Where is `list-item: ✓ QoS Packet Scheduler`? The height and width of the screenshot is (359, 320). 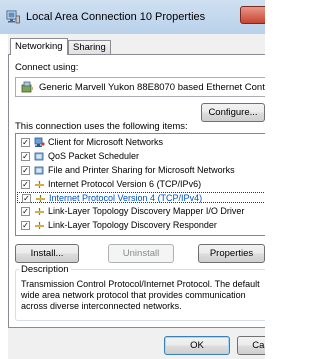 list-item: ✓ QoS Packet Scheduler is located at coordinates (141, 156).